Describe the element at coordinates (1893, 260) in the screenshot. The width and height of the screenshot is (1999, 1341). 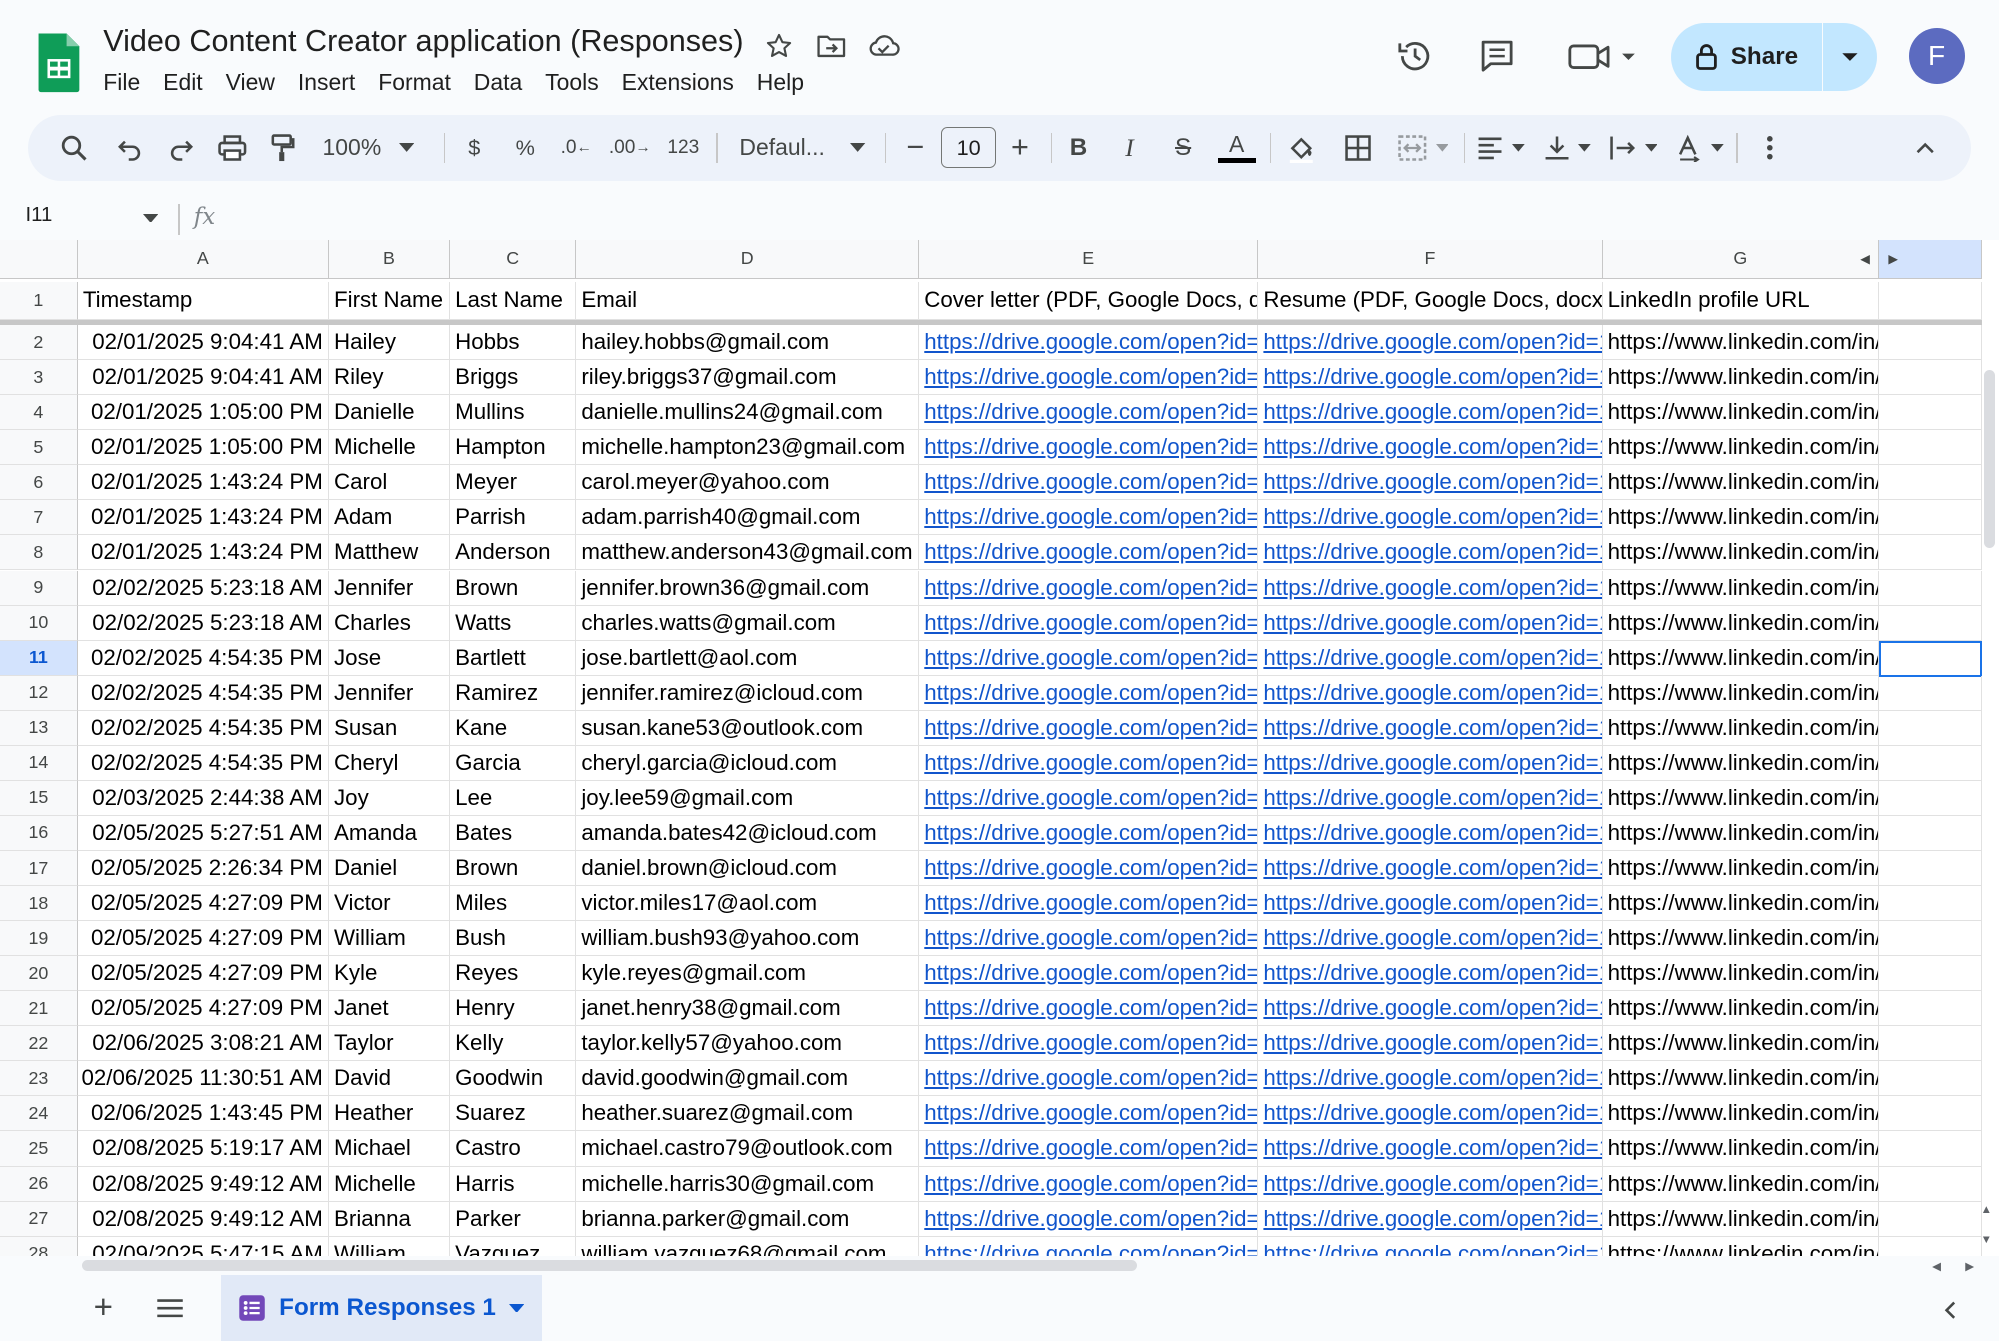
I see `column-scroll-right-icon: ▶` at that location.